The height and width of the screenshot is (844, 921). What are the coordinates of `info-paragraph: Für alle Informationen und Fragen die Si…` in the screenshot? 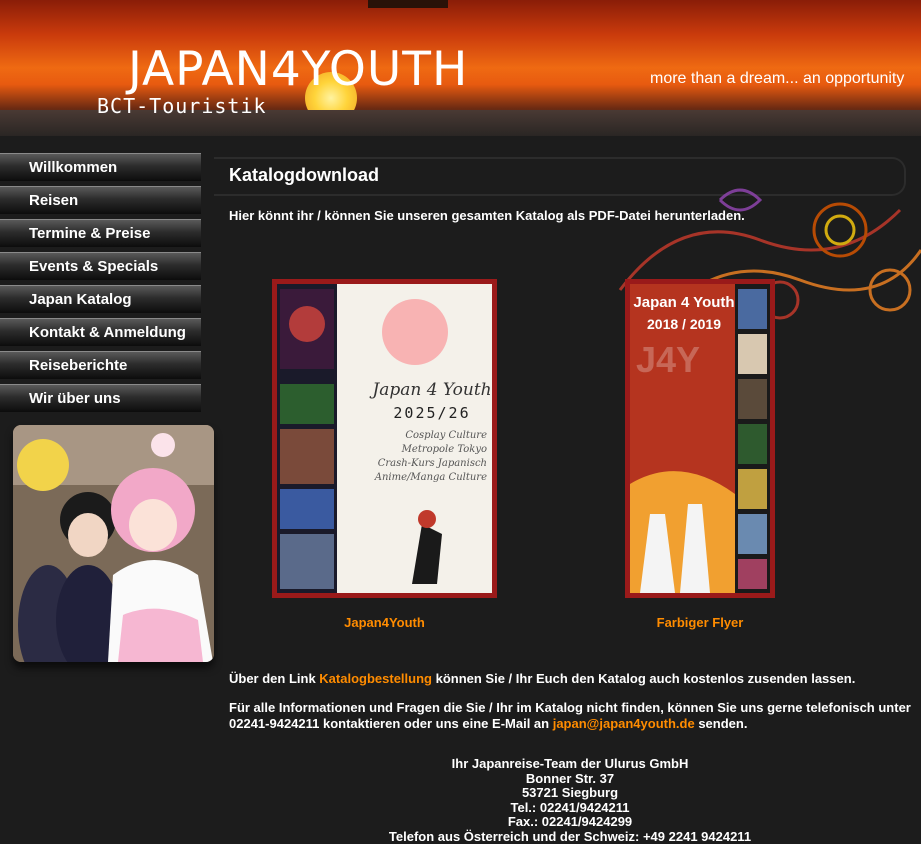 It's located at (574, 716).